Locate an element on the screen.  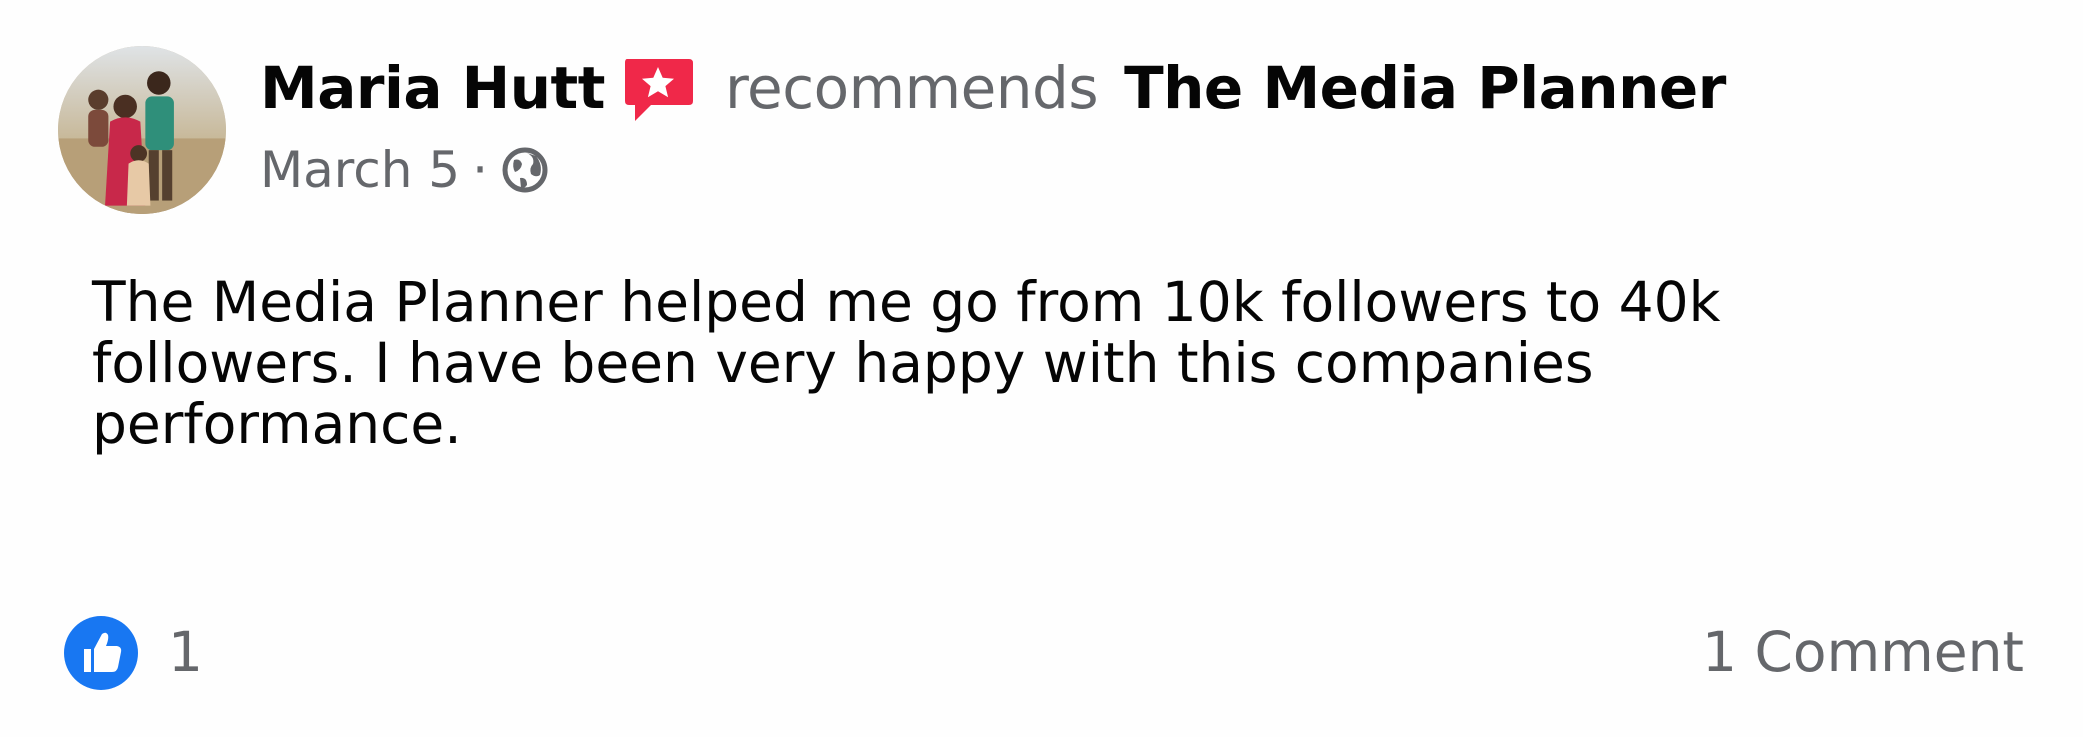
post-meta: March 5 · is located at coordinates (405, 170).